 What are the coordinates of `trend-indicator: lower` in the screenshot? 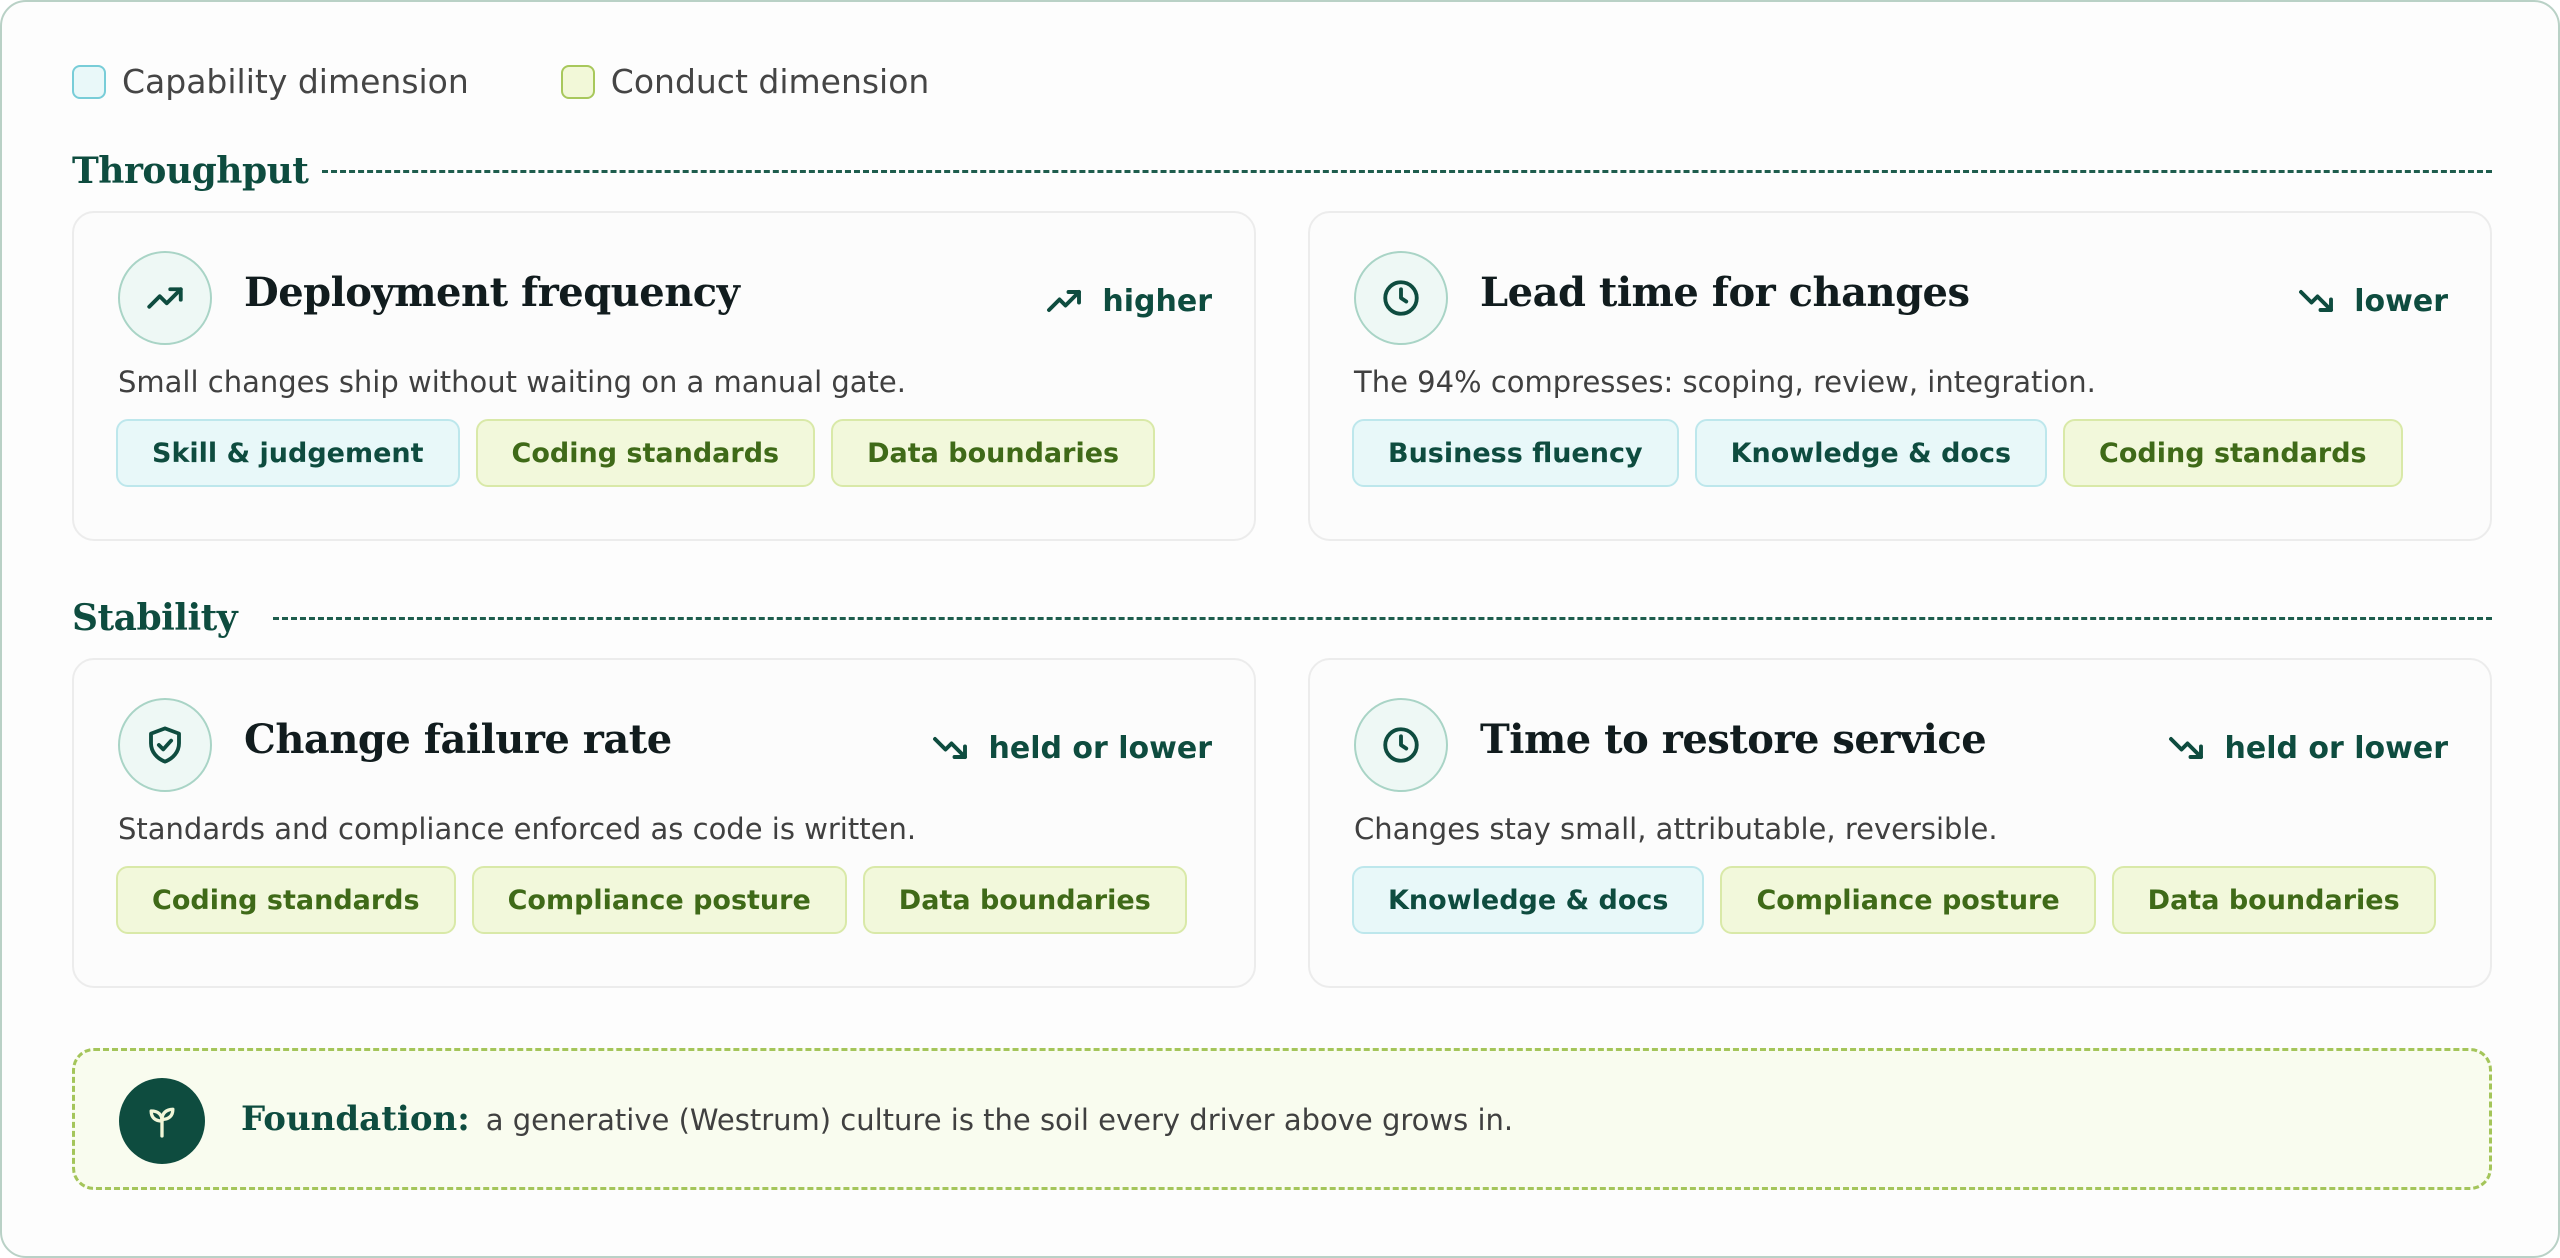 It's located at (2373, 301).